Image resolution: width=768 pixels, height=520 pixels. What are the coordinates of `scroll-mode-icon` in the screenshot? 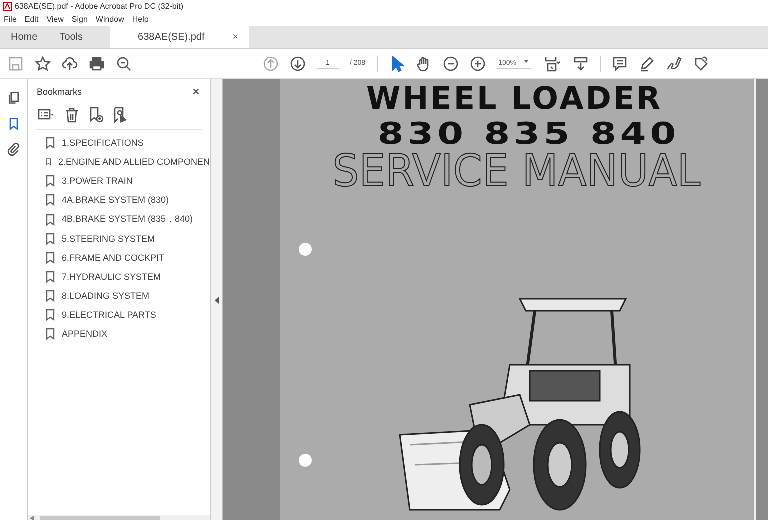 It's located at (581, 64).